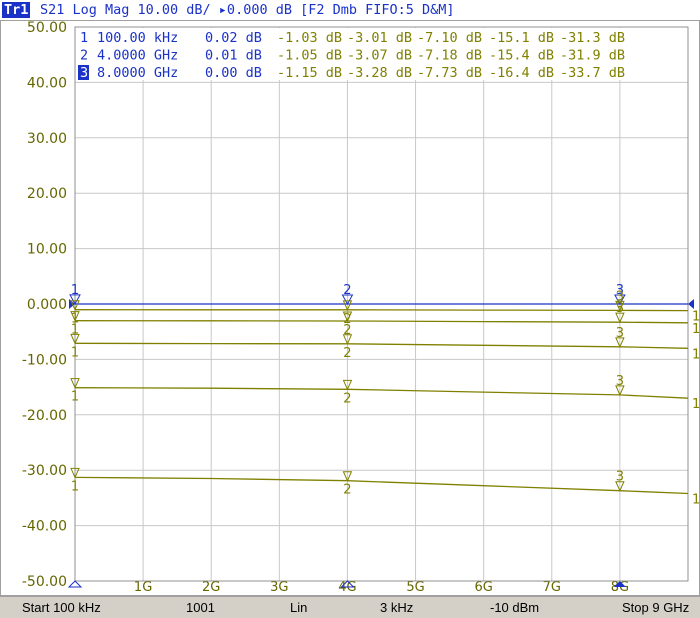  I want to click on y-tick-label: -50.00, so click(44, 582).